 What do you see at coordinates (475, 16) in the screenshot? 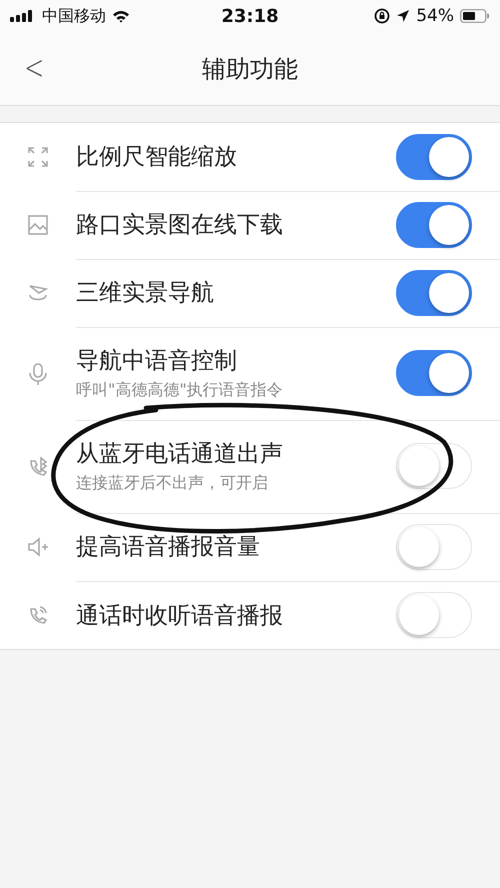
I see `battery-icon` at bounding box center [475, 16].